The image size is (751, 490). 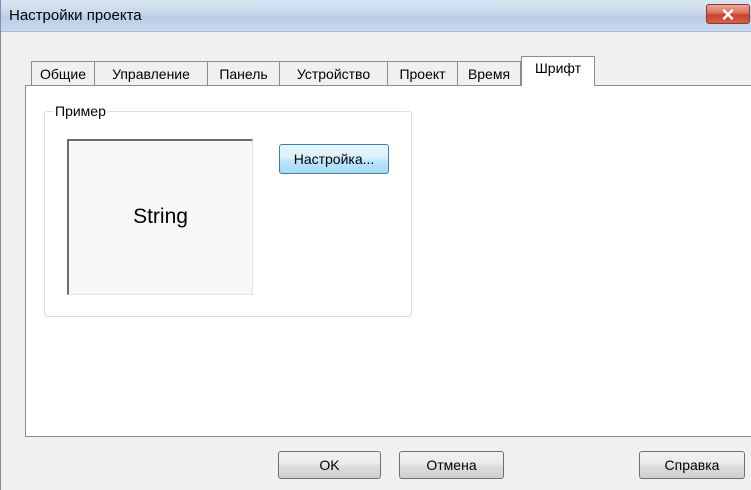 What do you see at coordinates (376, 16) in the screenshot?
I see `title-bar: Настройки проекта` at bounding box center [376, 16].